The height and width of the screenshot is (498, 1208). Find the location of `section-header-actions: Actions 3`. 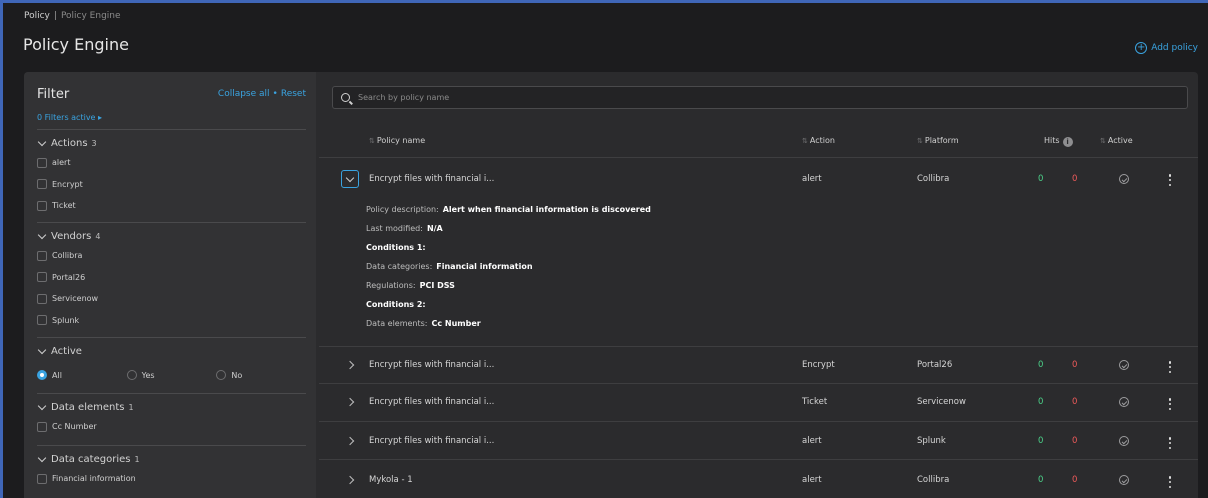

section-header-actions: Actions 3 is located at coordinates (171, 139).